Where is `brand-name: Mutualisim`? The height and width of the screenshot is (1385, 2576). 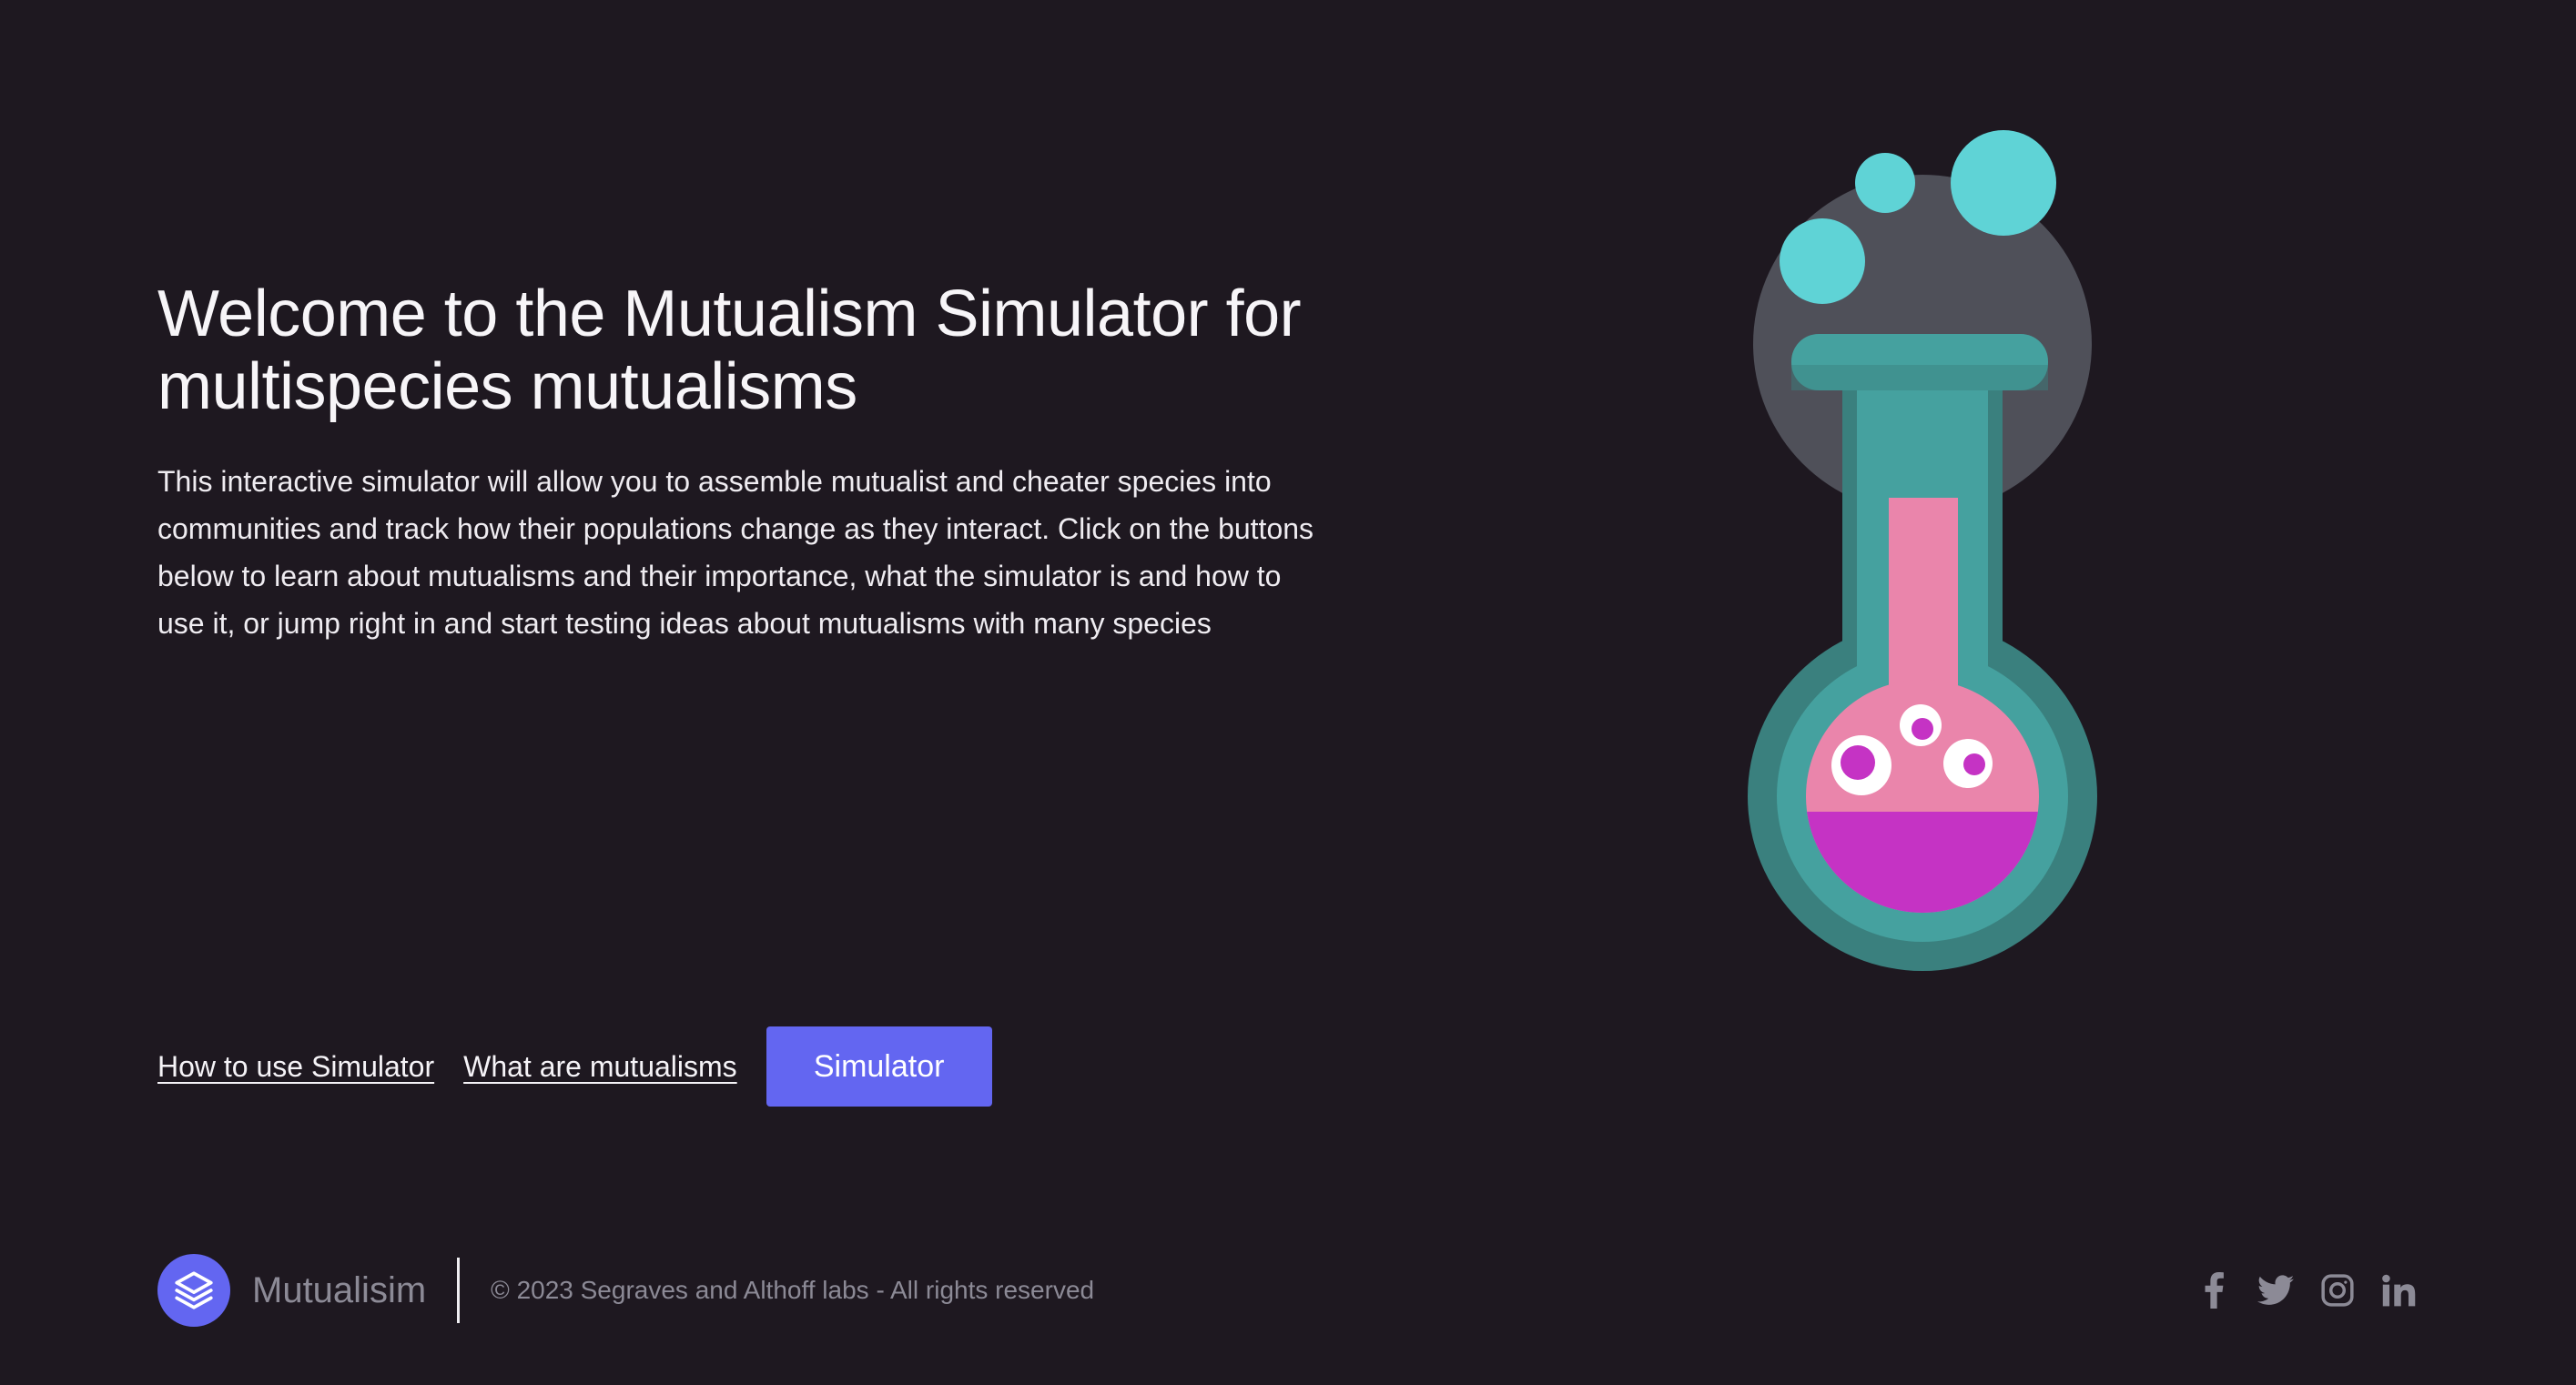 brand-name: Mutualisim is located at coordinates (339, 1289).